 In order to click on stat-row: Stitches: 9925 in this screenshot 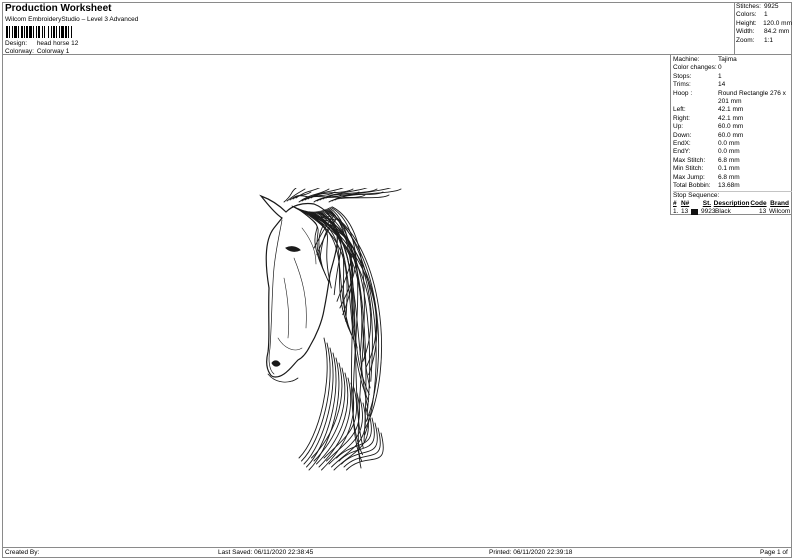, I will do `click(764, 7)`.